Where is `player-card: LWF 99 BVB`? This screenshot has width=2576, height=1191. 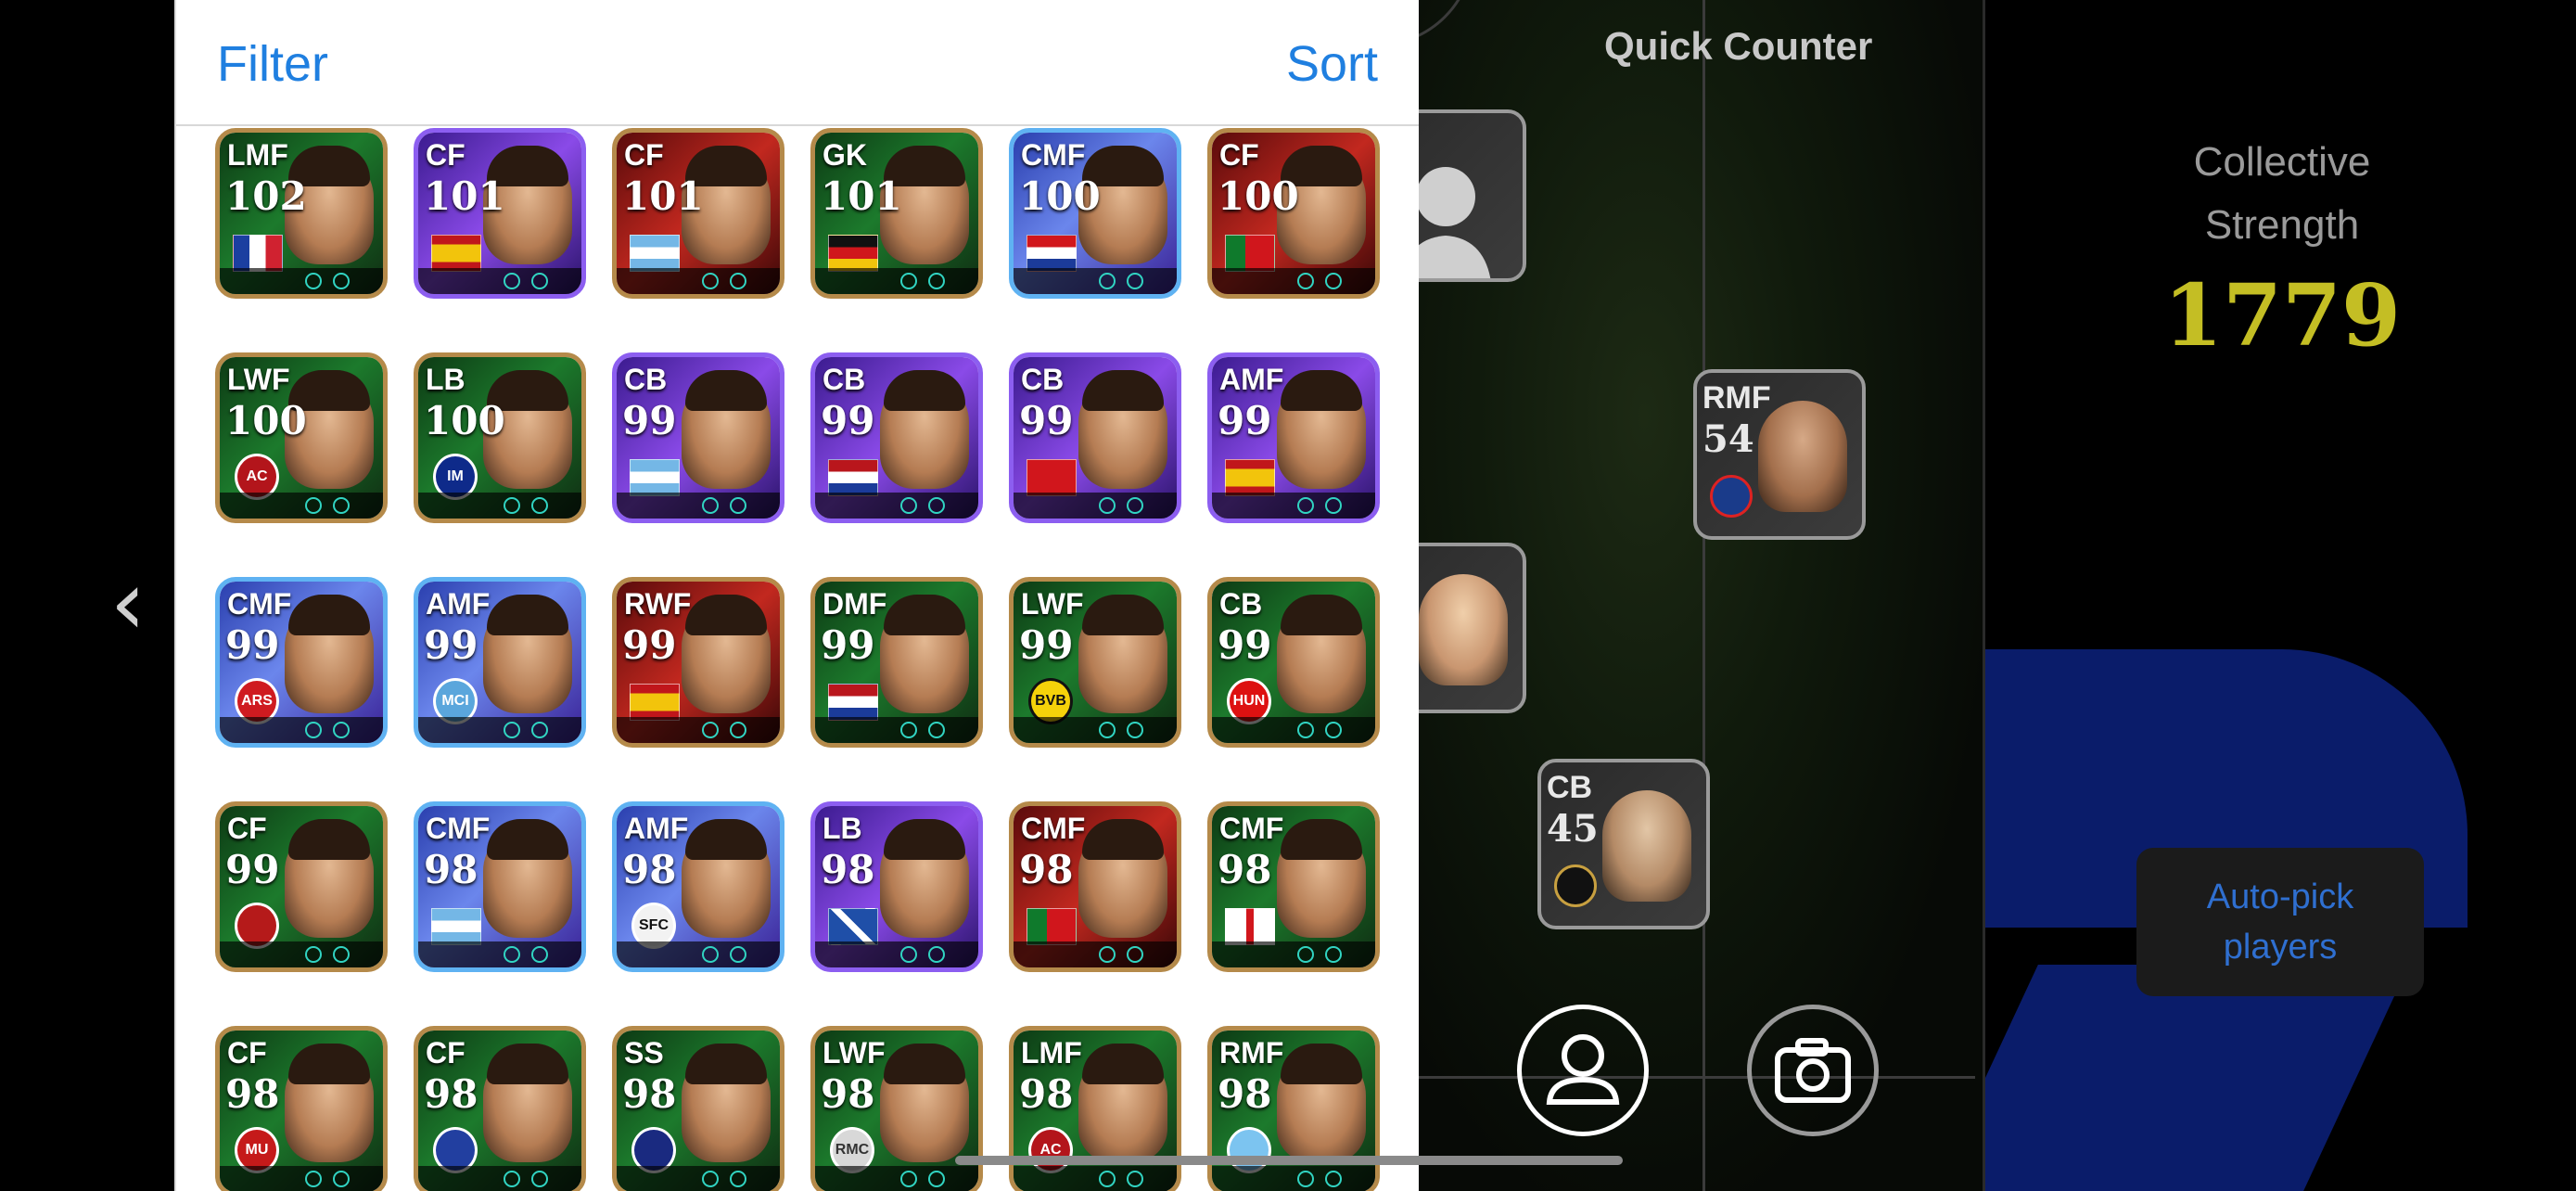
player-card: LWF 99 BVB is located at coordinates (1095, 662).